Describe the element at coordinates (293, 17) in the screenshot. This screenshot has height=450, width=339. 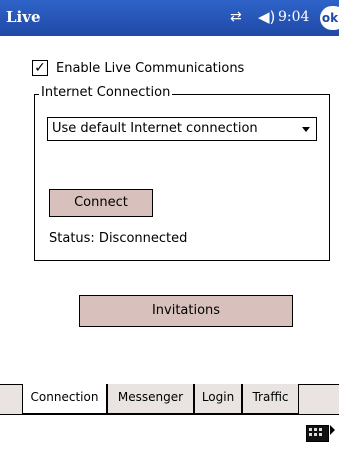
I see `clock-time: 9:04` at that location.